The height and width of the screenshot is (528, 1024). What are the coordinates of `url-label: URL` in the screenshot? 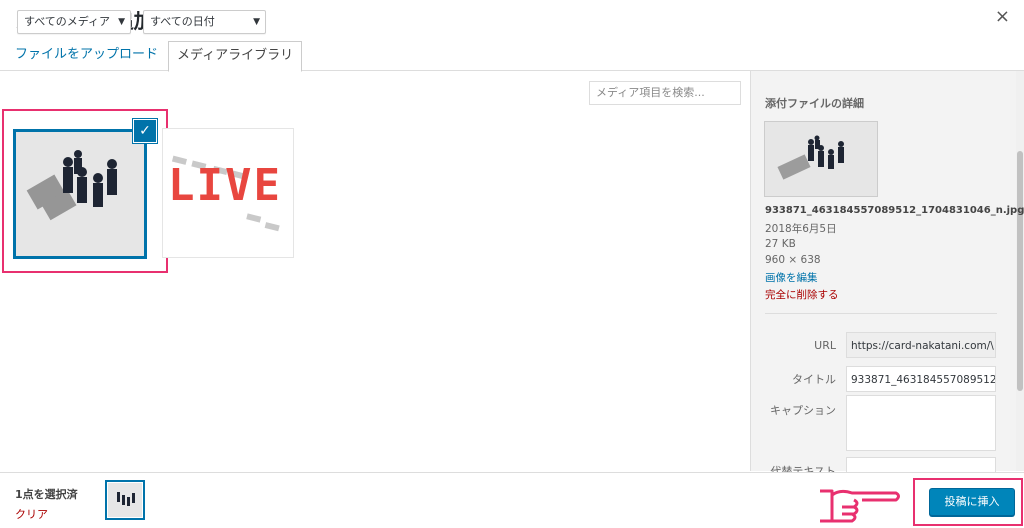 It's located at (825, 345).